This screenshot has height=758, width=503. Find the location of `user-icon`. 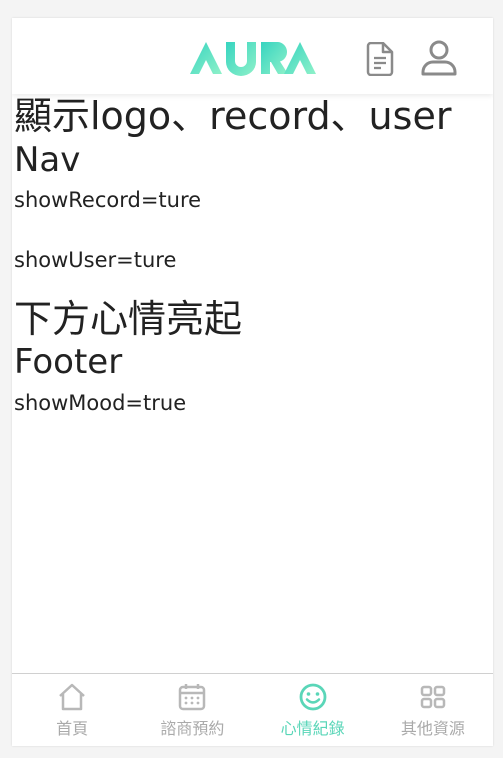

user-icon is located at coordinates (439, 58).